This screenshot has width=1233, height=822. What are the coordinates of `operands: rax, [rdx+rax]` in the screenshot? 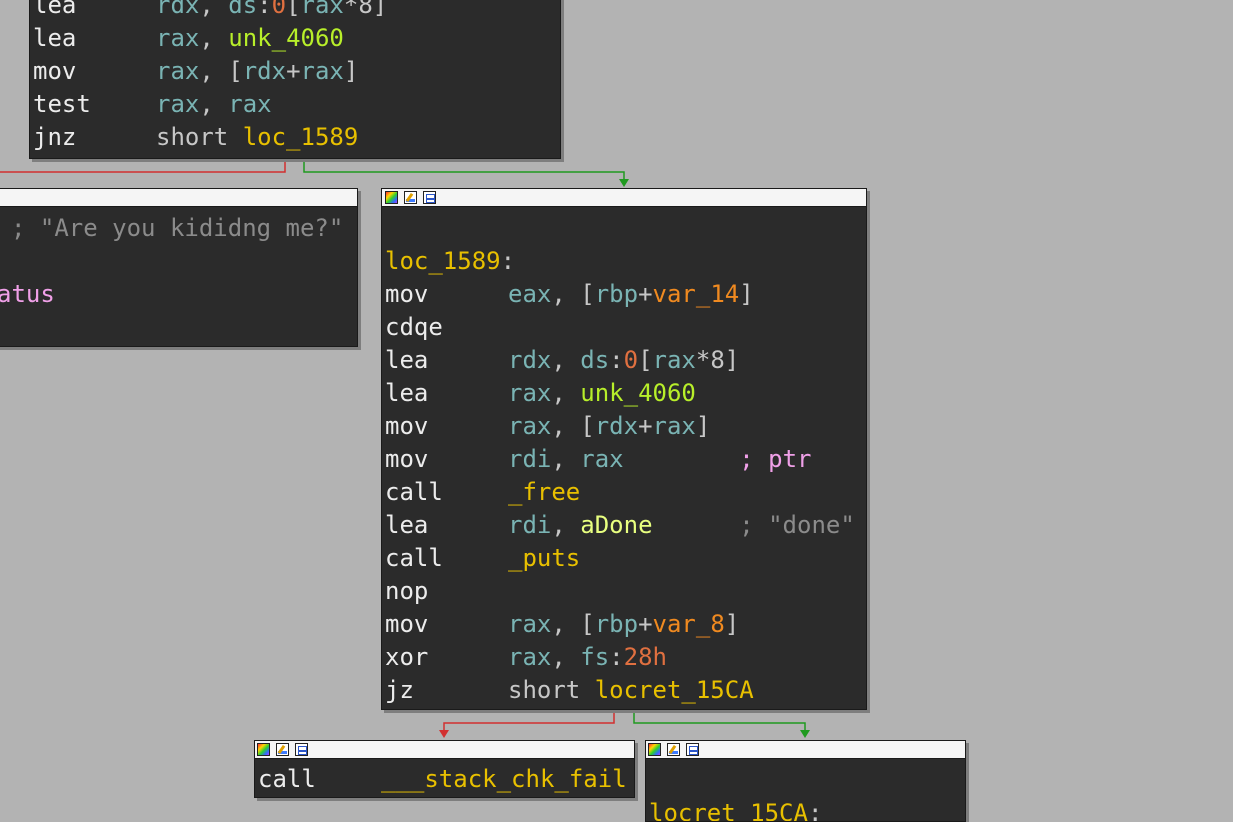 It's located at (609, 426).